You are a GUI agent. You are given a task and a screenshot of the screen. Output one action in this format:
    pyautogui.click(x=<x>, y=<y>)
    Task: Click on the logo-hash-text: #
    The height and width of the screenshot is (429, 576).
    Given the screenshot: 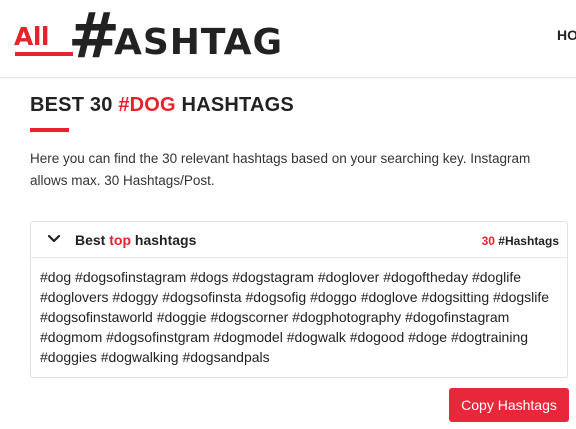 What is the action you would take?
    pyautogui.click(x=94, y=36)
    